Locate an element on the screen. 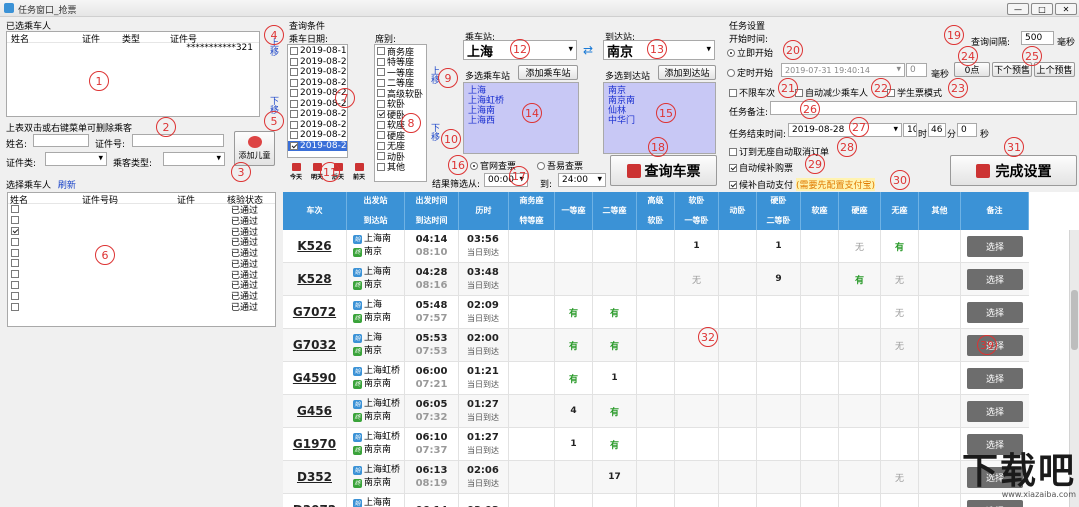  grid-header-cell: 动卧 is located at coordinates (738, 211).